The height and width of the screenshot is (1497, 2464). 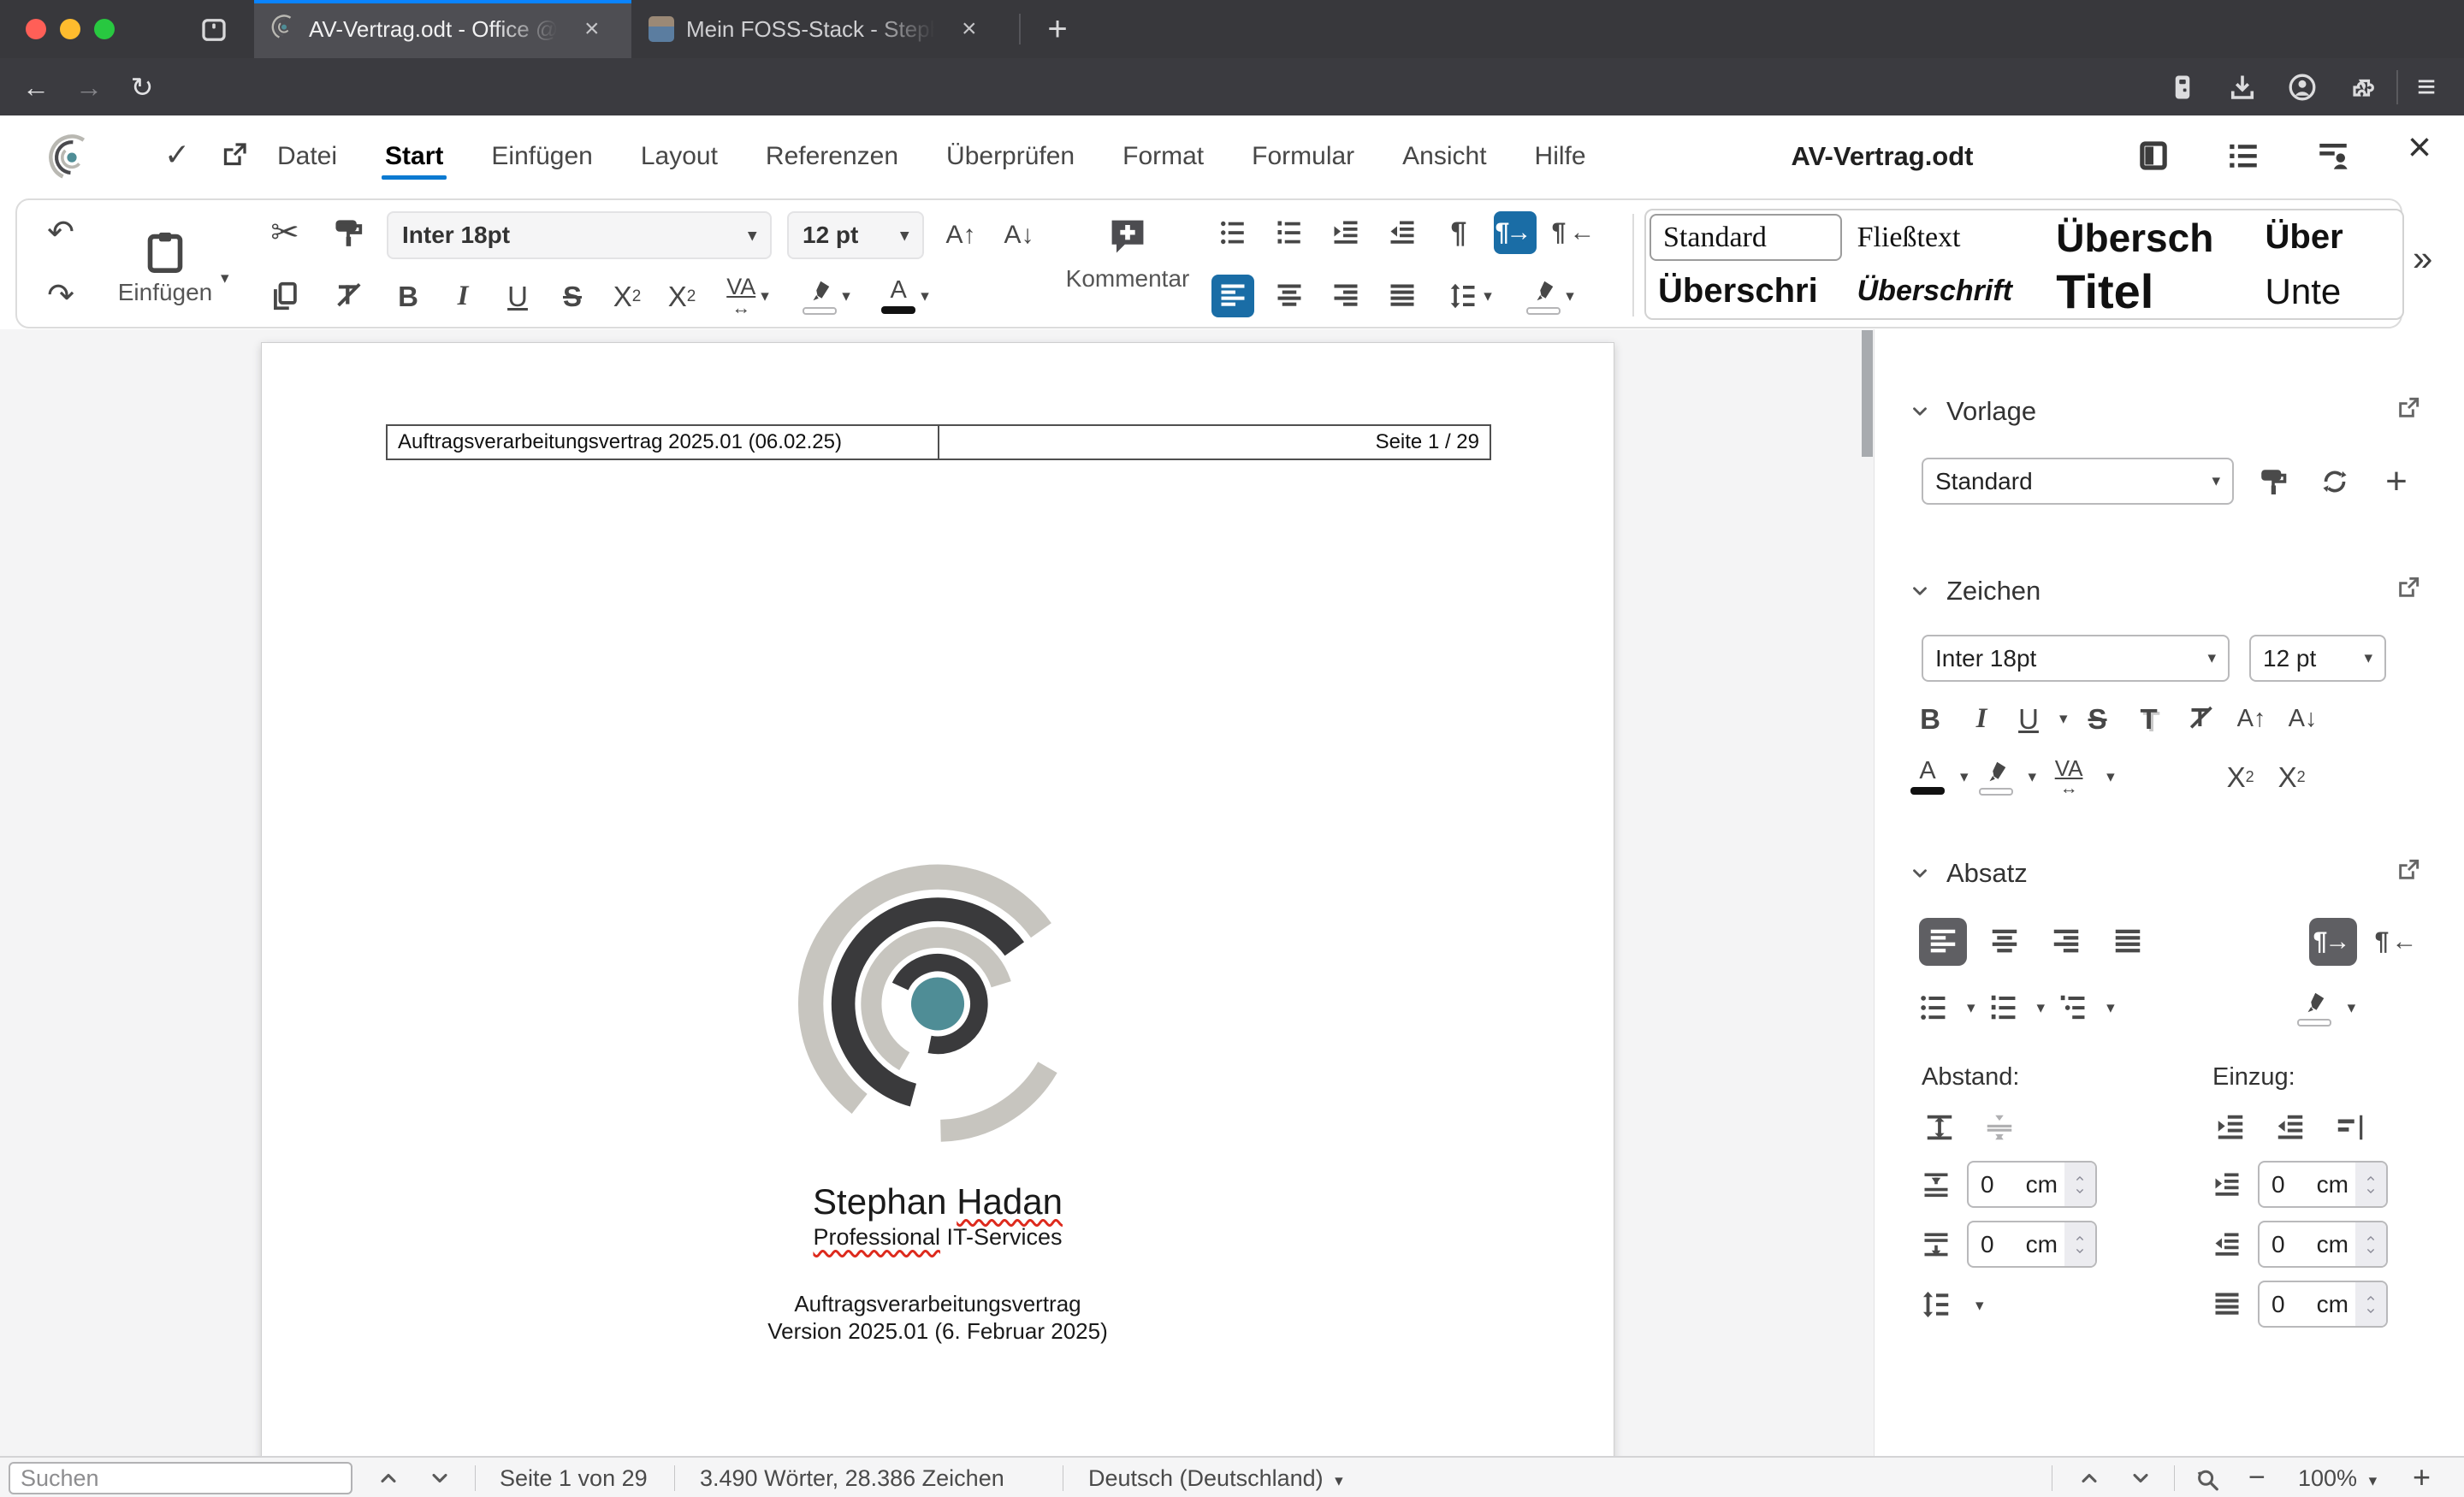 I want to click on space-above-field: 0 cm, so click(x=2032, y=1184).